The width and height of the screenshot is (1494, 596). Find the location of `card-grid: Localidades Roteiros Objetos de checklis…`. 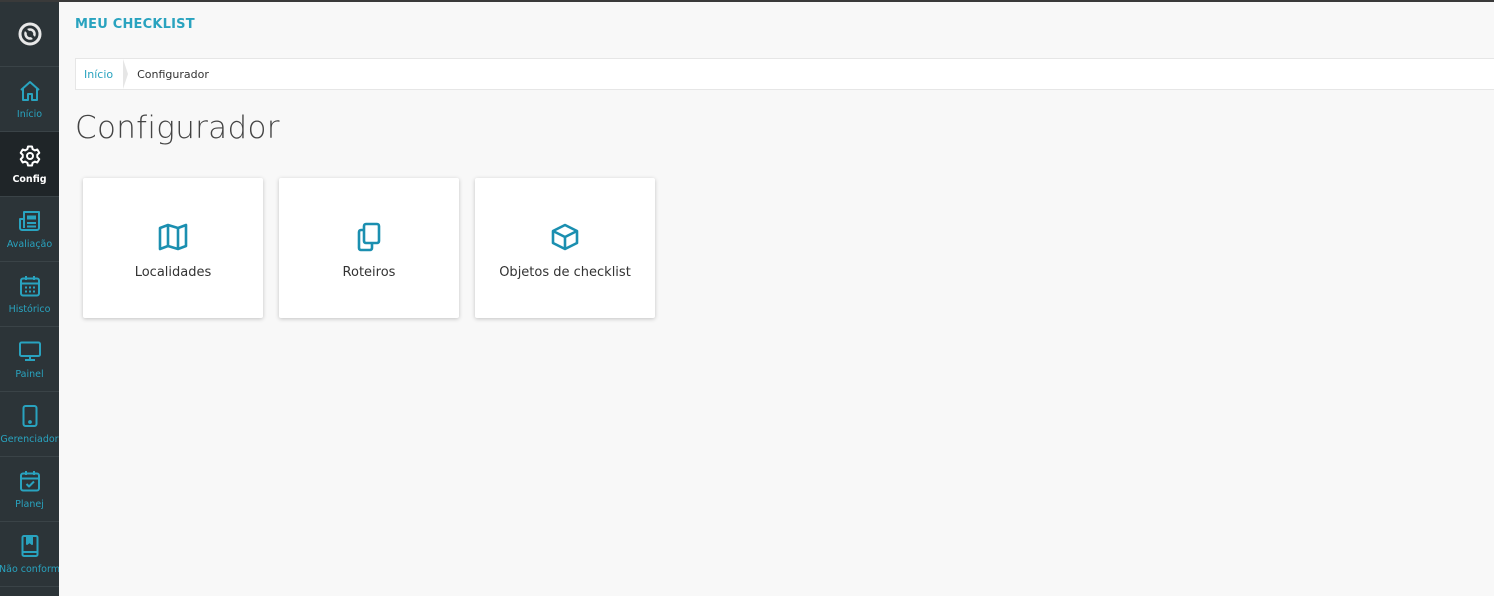

card-grid: Localidades Roteiros Objetos de checklis… is located at coordinates (369, 248).